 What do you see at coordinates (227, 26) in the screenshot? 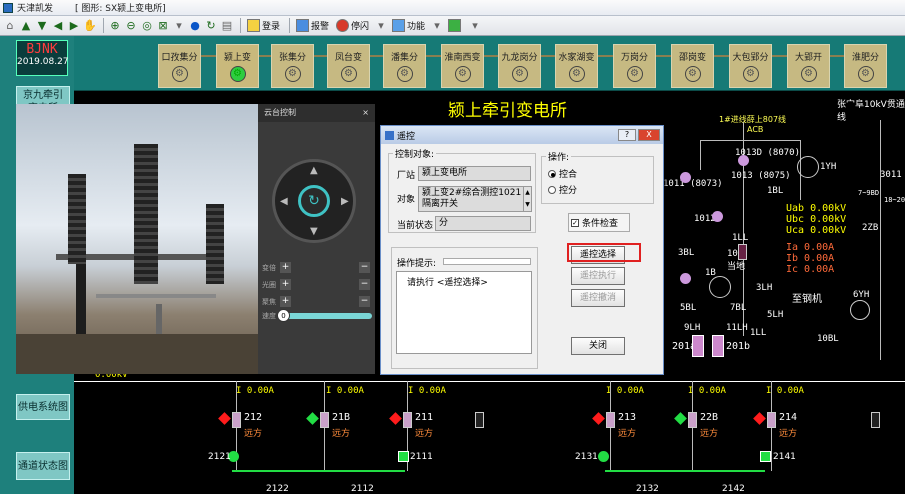
I see `print-icon: ▤` at bounding box center [227, 26].